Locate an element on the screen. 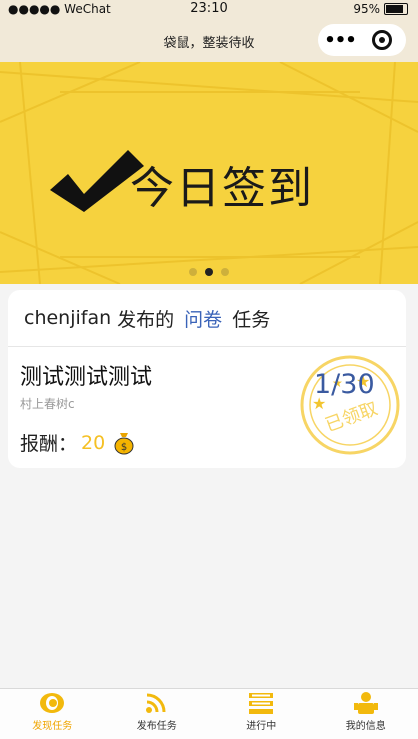  publisher-name: chenjifan is located at coordinates (67, 318).